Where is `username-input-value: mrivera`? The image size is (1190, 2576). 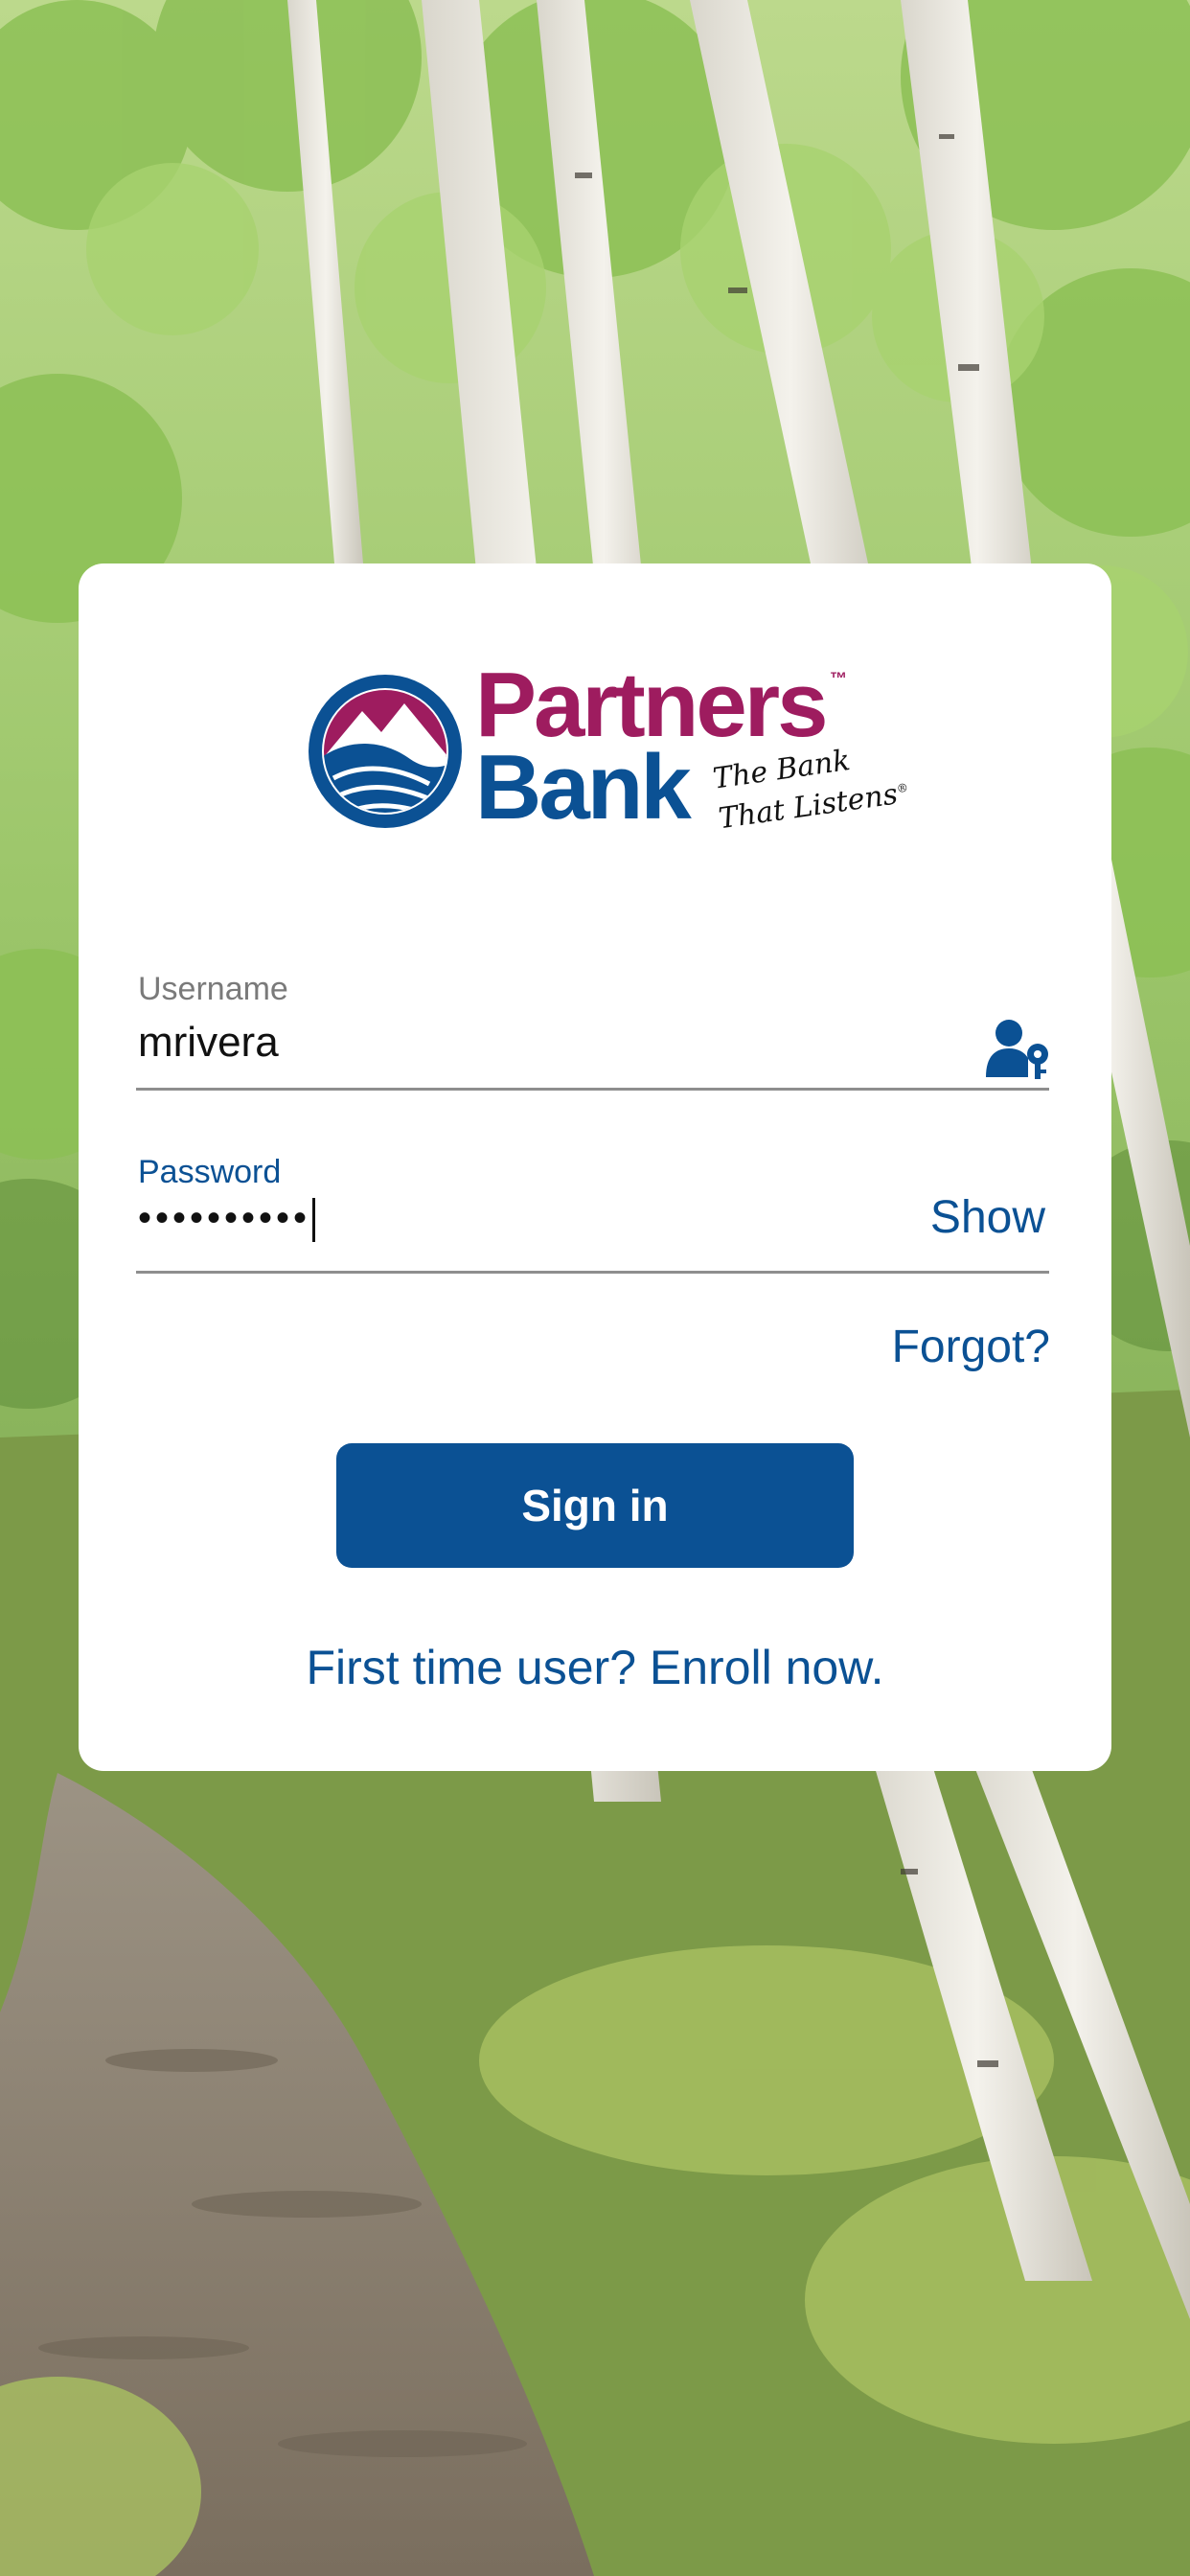 username-input-value: mrivera is located at coordinates (209, 1043).